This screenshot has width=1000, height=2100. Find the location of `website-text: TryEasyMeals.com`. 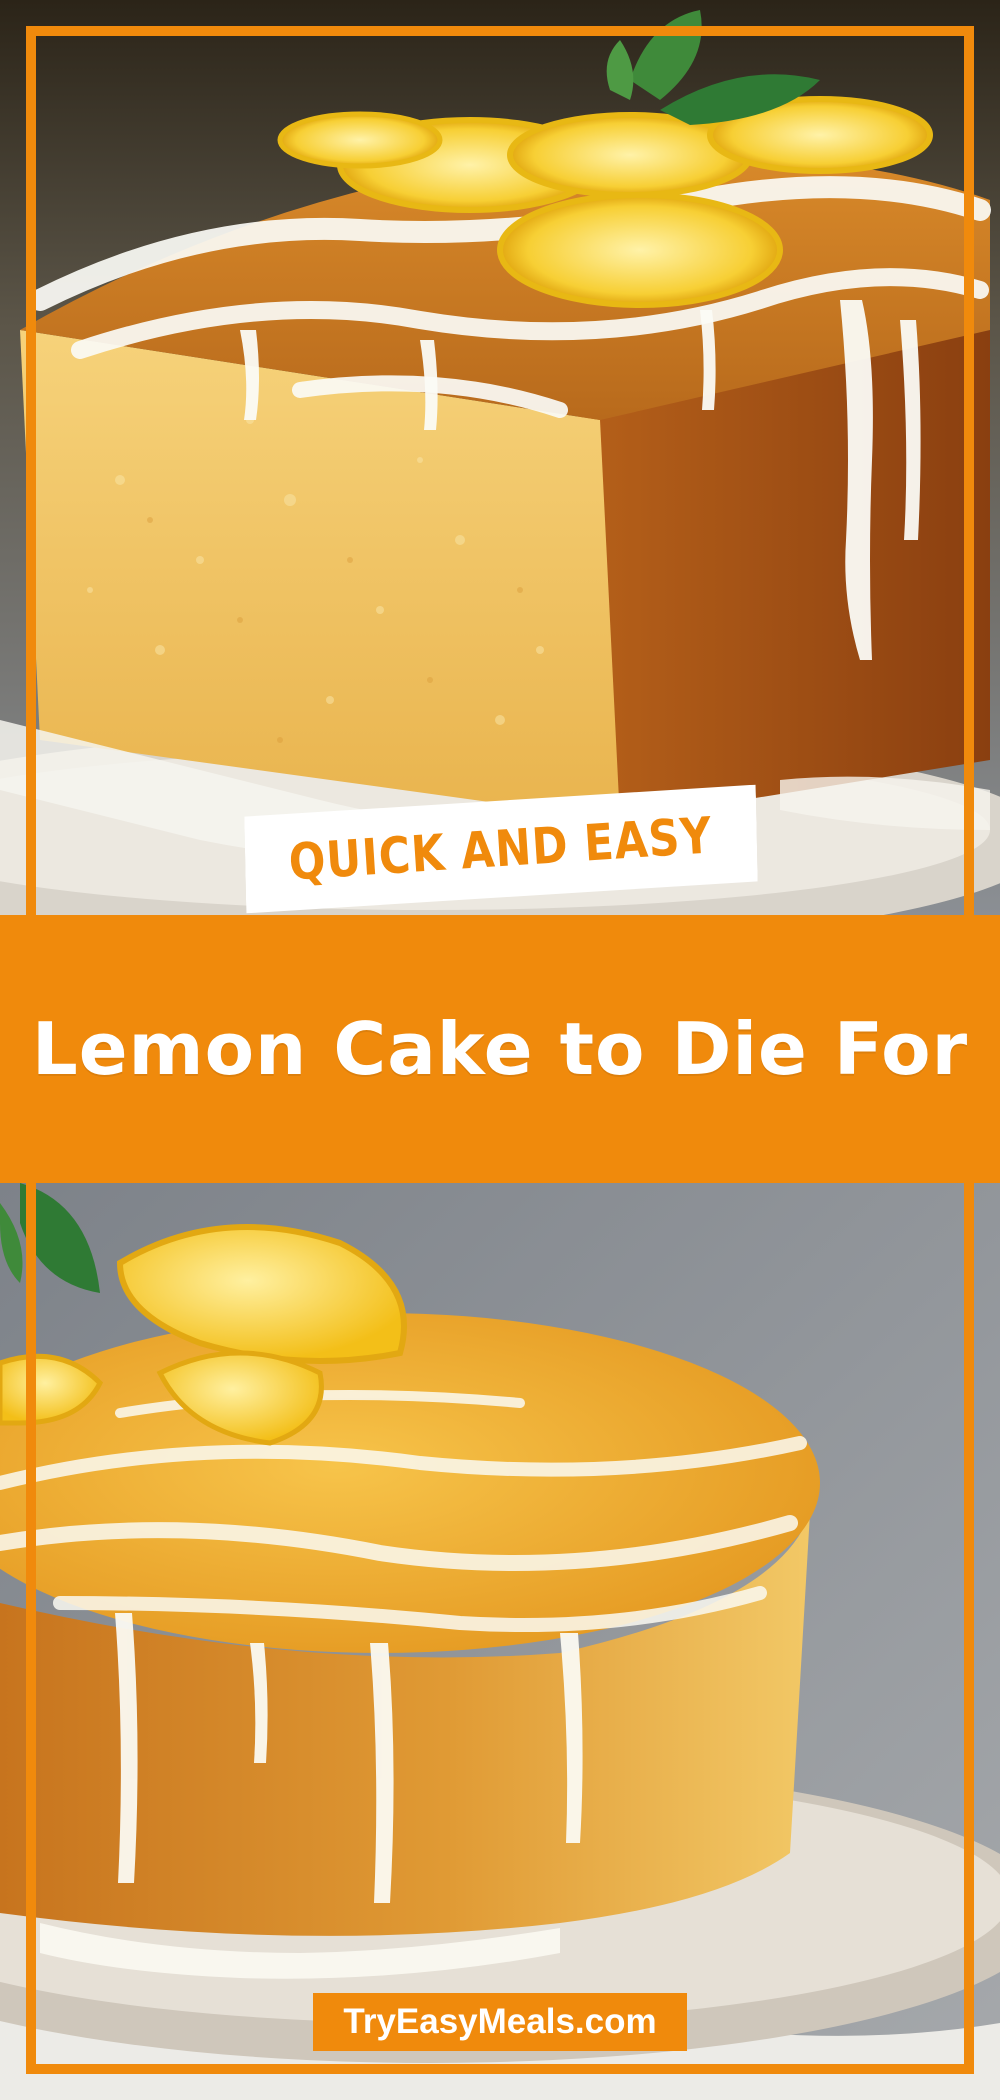

website-text: TryEasyMeals.com is located at coordinates (500, 2021).